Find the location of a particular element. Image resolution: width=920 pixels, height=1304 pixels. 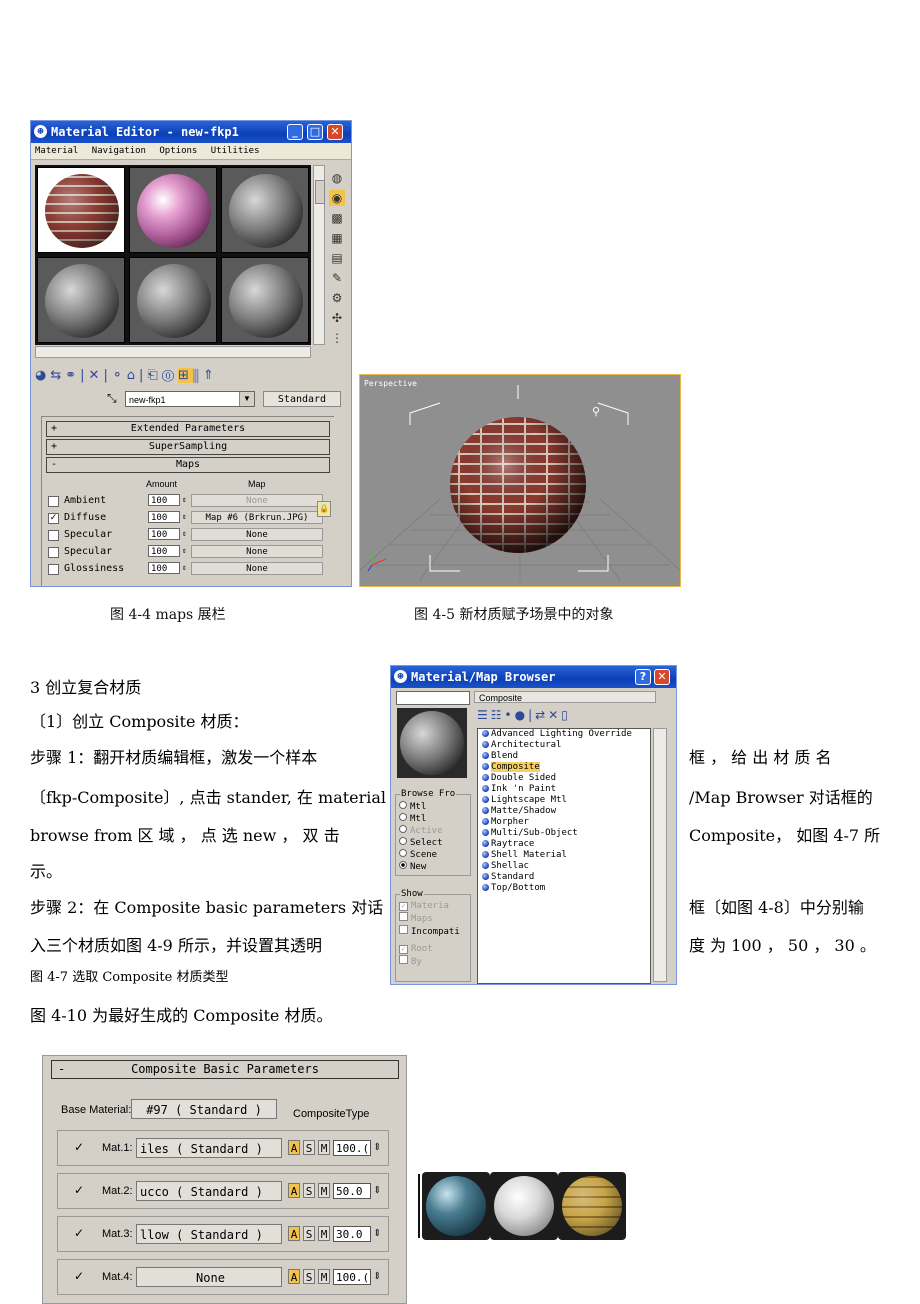

material-type-item: Composite is located at coordinates (564, 767).